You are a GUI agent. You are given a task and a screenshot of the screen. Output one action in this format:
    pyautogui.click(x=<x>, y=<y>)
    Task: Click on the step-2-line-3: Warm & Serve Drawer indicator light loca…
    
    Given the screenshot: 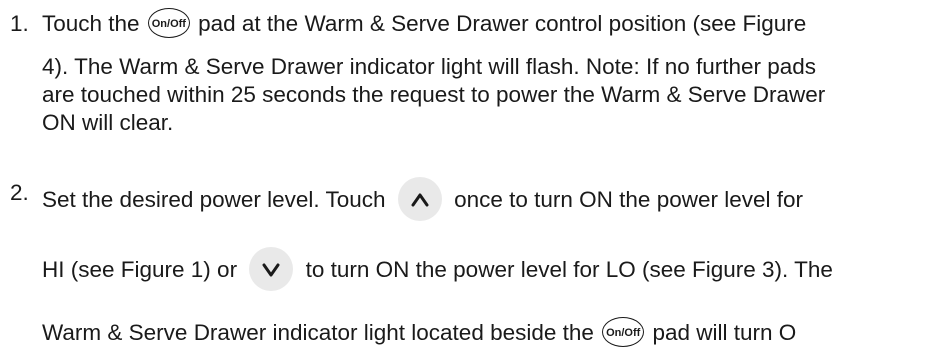 What is the action you would take?
    pyautogui.click(x=419, y=333)
    